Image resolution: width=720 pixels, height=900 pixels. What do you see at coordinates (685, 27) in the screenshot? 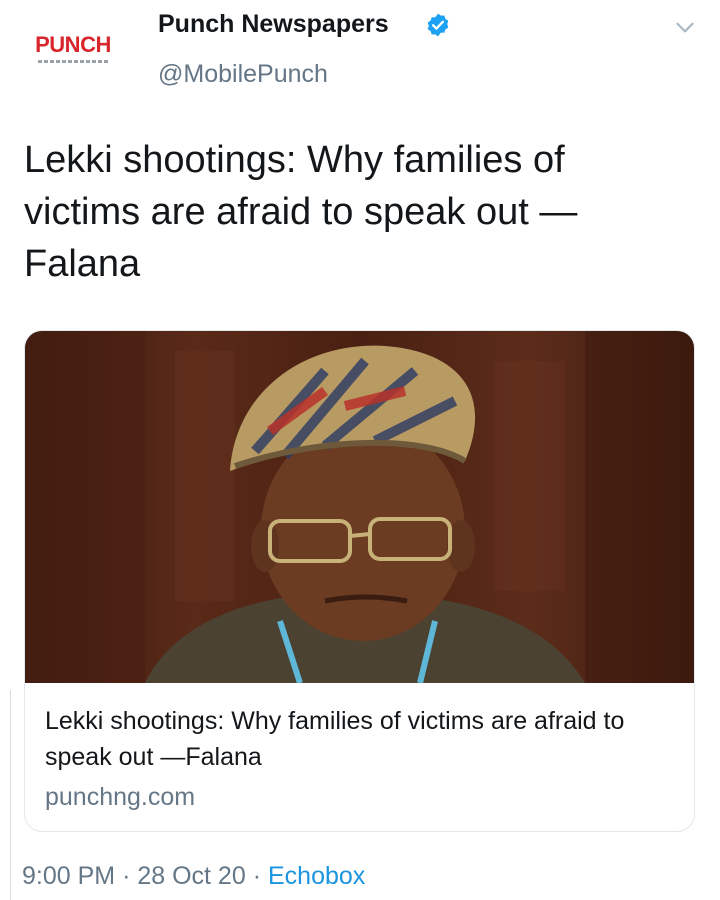
I see `chevron-down-icon` at bounding box center [685, 27].